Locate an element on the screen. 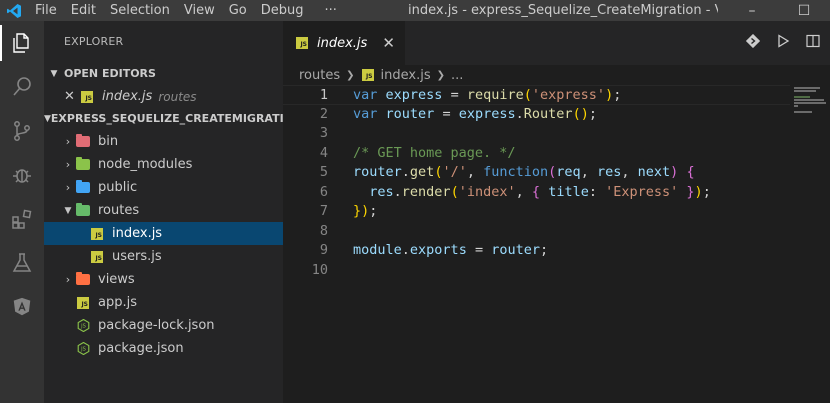  code-line: 8 is located at coordinates (536, 232).